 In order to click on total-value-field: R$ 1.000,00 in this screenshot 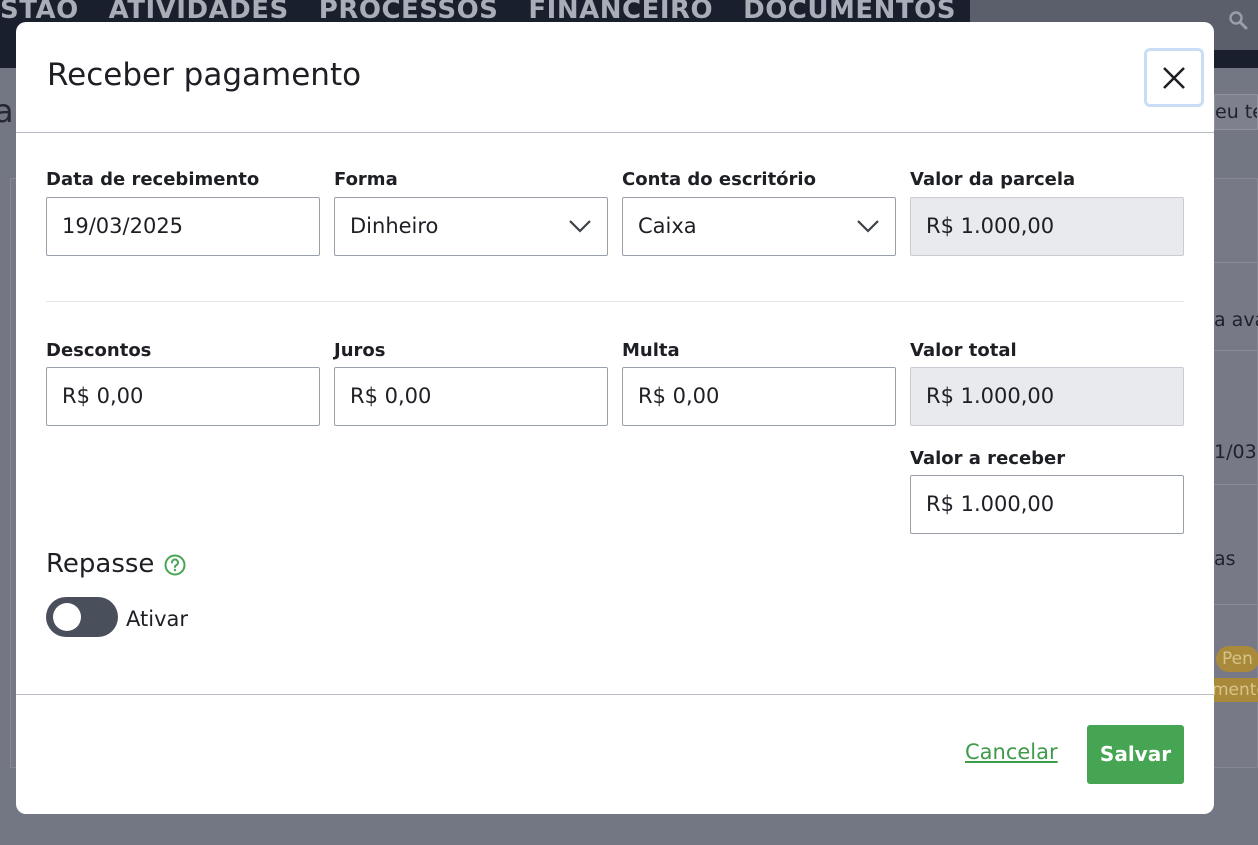, I will do `click(1047, 396)`.